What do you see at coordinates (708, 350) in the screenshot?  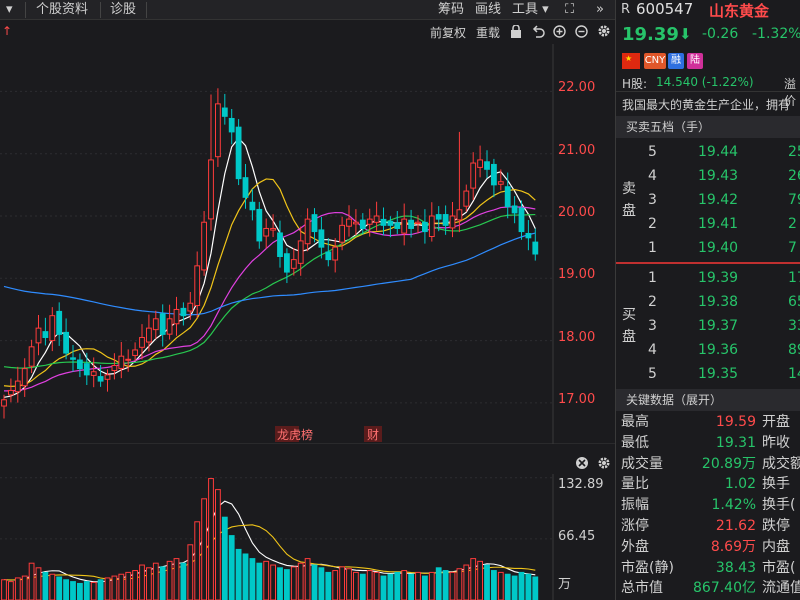 I see `bids-level-row: 4 19.36 89` at bounding box center [708, 350].